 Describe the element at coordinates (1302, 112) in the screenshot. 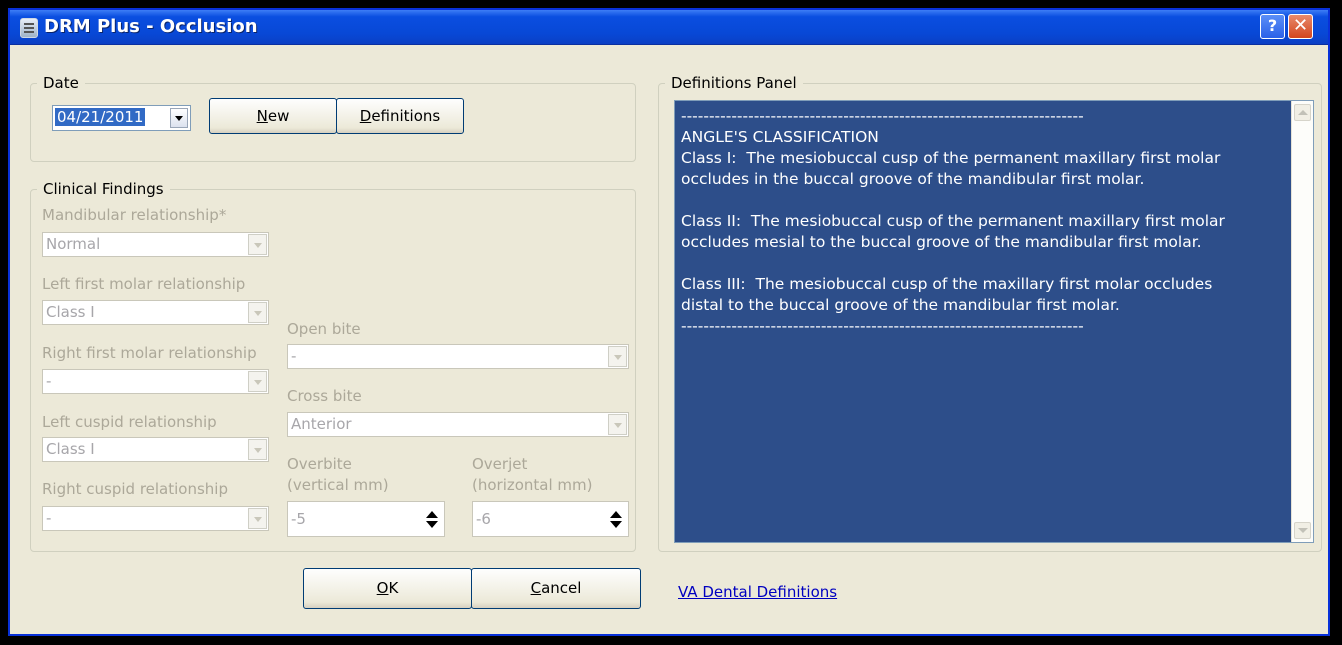

I see `scroll-up-icon` at that location.